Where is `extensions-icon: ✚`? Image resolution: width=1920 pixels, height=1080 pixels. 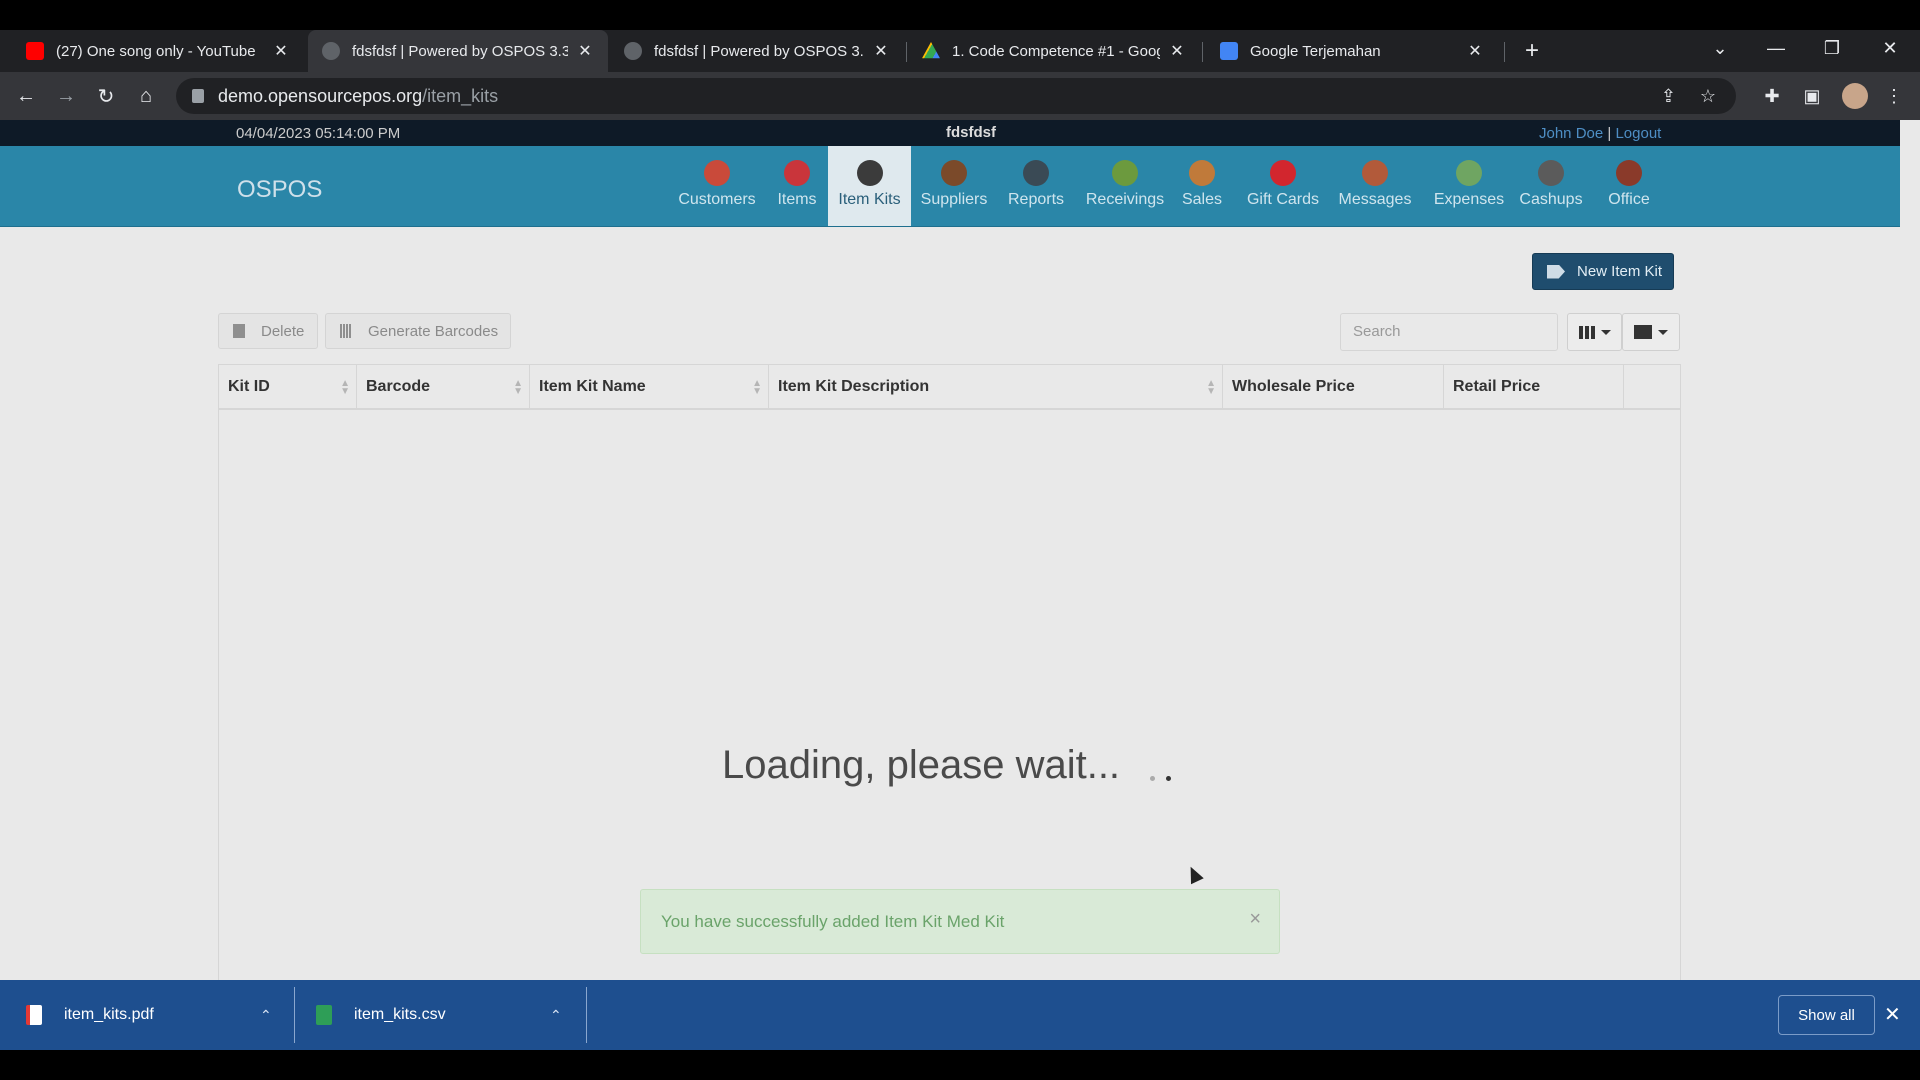
extensions-icon: ✚ is located at coordinates (1772, 96).